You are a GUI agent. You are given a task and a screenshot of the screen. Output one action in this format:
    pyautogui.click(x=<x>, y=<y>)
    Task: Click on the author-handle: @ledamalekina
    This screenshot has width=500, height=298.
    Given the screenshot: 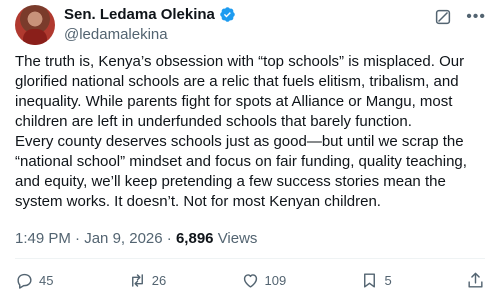 What is the action you would take?
    pyautogui.click(x=116, y=34)
    